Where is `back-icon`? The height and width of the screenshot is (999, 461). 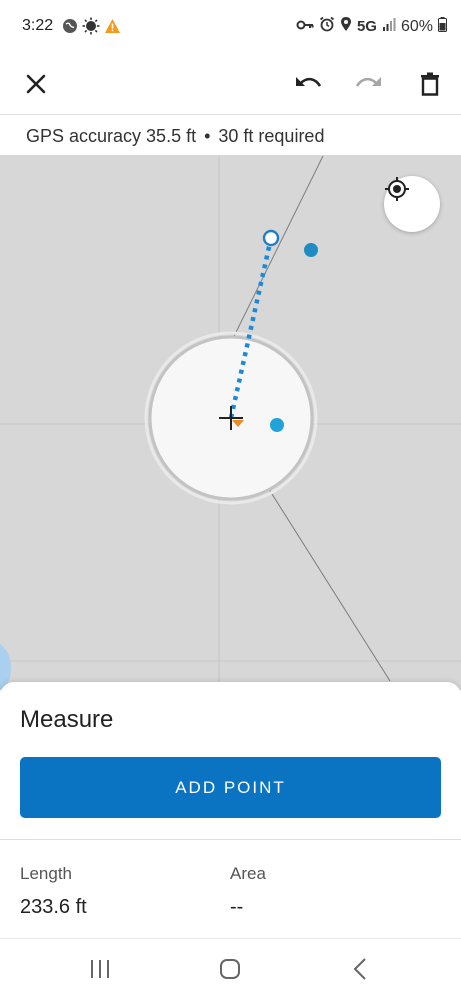
back-icon is located at coordinates (359, 969).